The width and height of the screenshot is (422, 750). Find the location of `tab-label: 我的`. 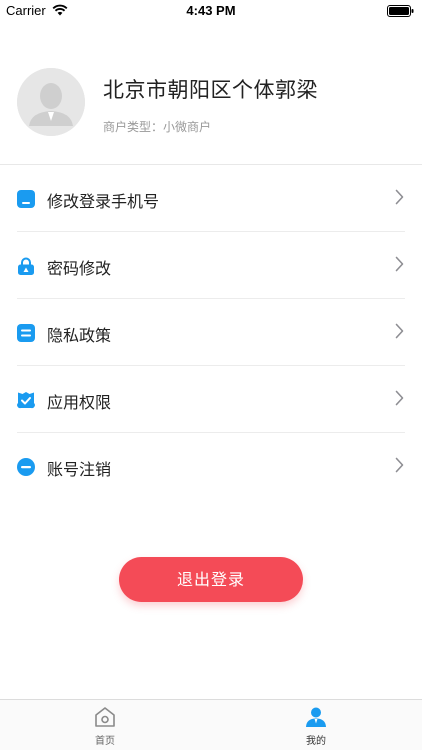

tab-label: 我的 is located at coordinates (316, 741).